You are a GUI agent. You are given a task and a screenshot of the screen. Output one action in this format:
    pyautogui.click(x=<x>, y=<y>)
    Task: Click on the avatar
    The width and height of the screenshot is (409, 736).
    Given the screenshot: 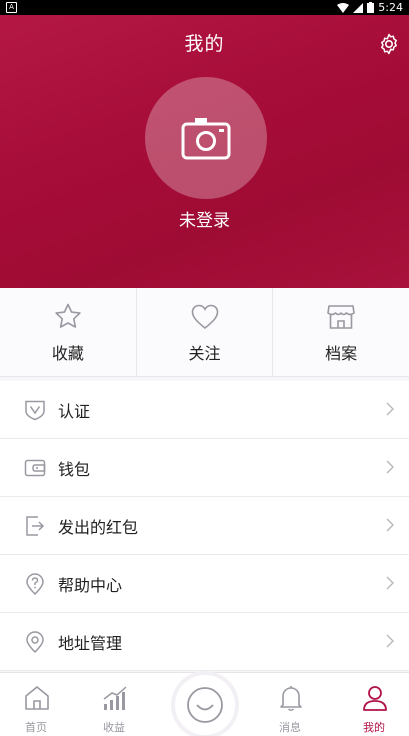 What is the action you would take?
    pyautogui.click(x=206, y=138)
    